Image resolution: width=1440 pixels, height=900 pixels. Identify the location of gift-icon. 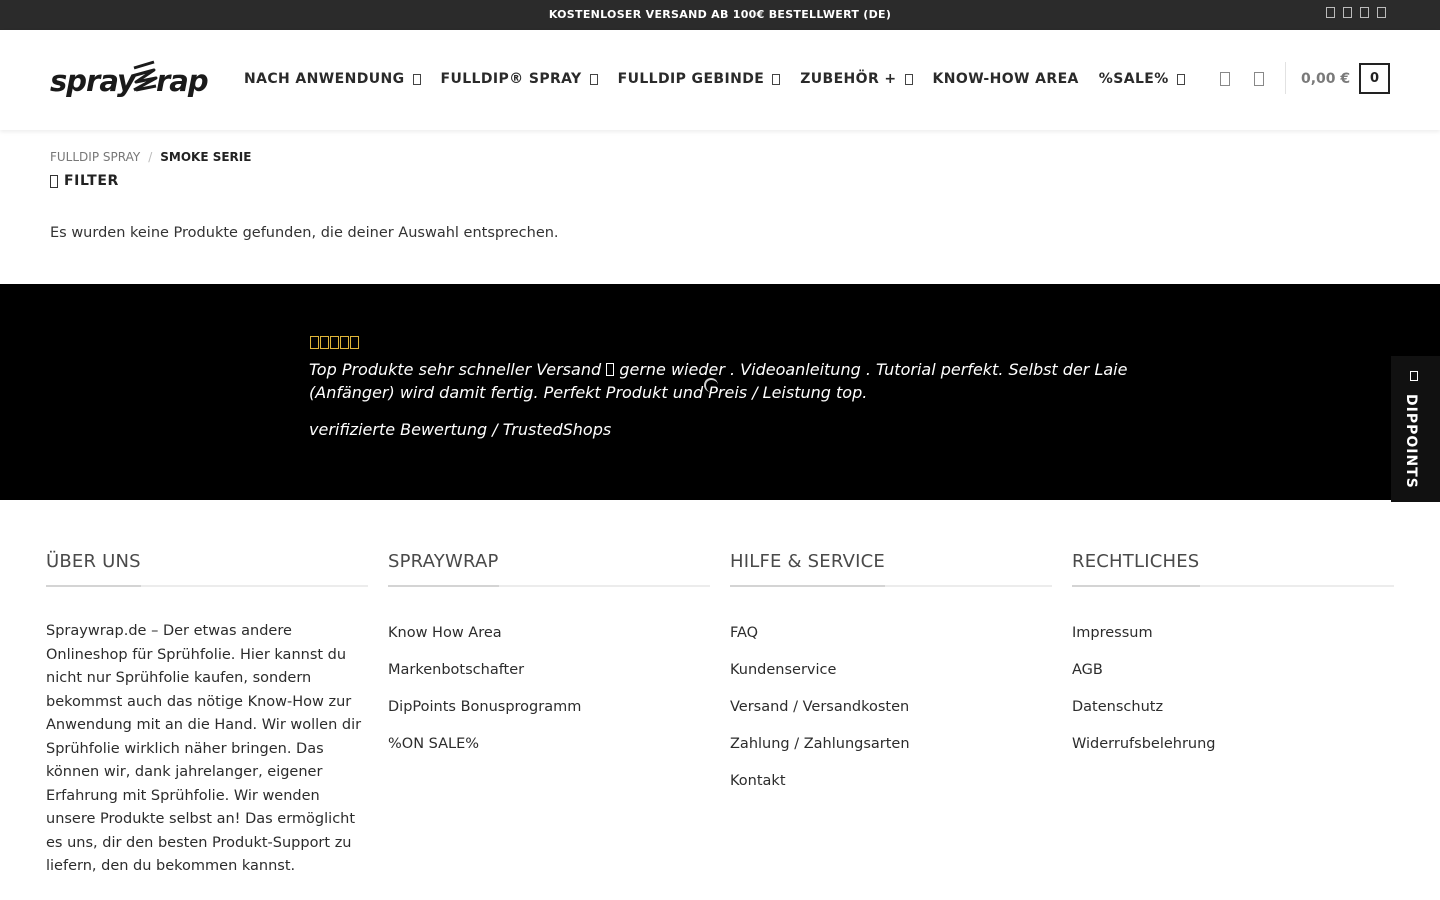
(1414, 376).